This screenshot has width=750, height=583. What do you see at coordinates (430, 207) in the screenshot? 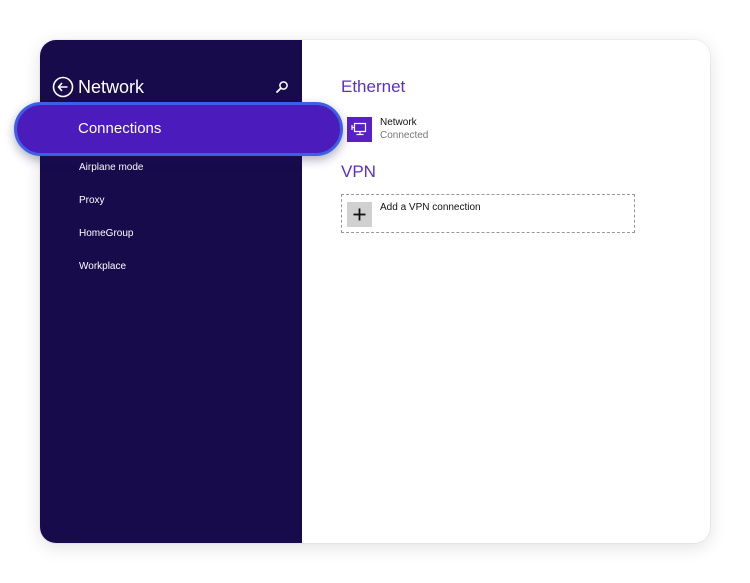
I see `add-vpn-label: Add a VPN connection` at bounding box center [430, 207].